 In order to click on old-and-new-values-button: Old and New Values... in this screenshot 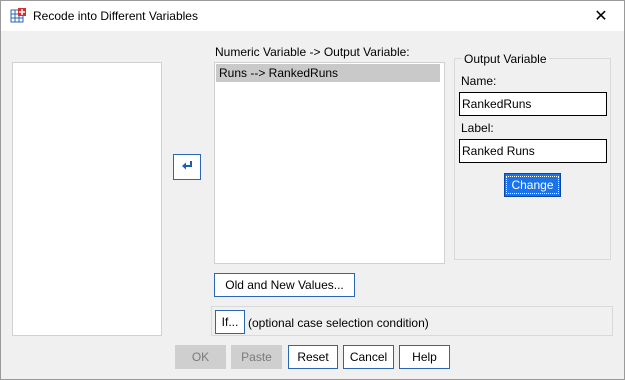, I will do `click(284, 285)`.